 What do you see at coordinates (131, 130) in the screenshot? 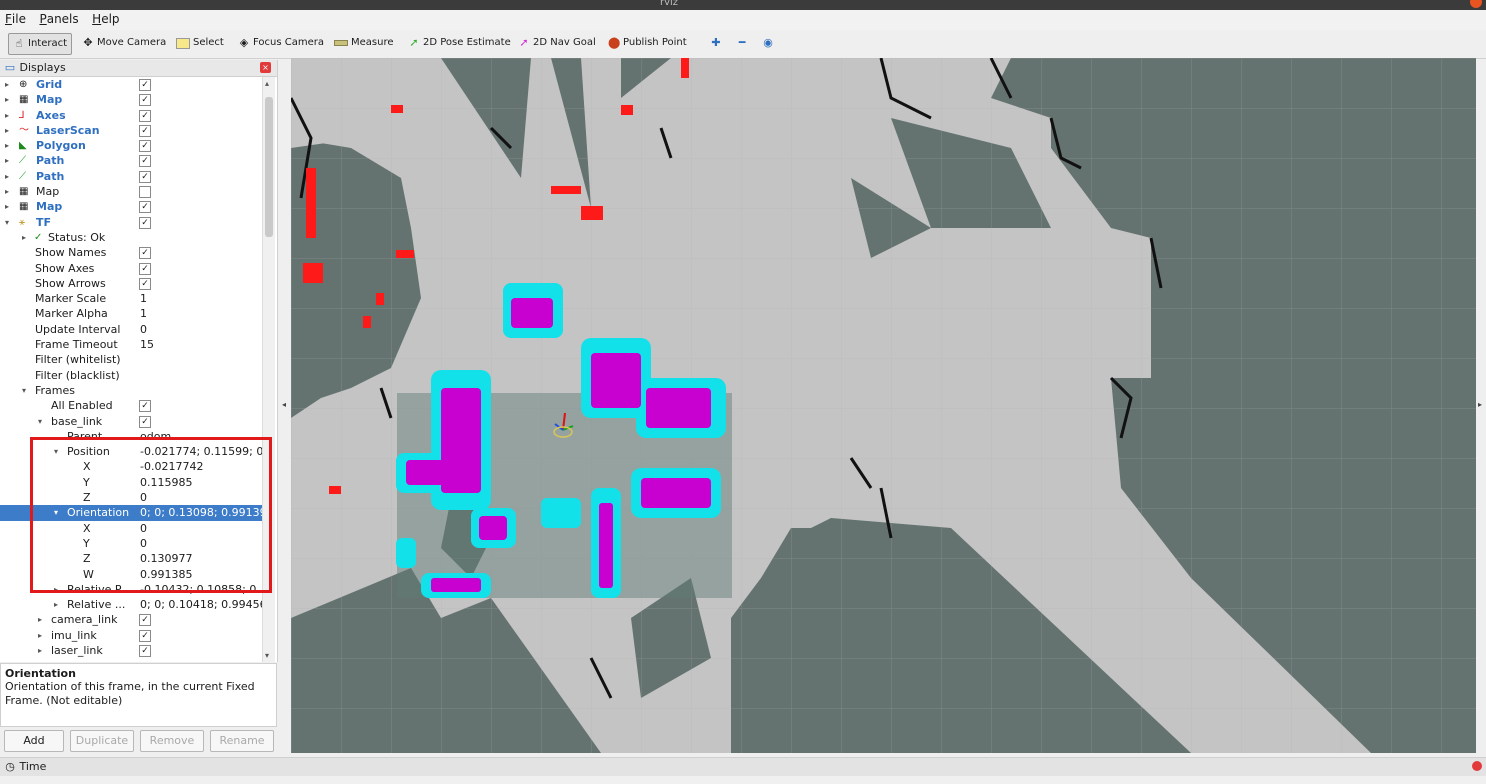
I see `display-row-laserscan: ▸ 〜 LaserScan ✓` at bounding box center [131, 130].